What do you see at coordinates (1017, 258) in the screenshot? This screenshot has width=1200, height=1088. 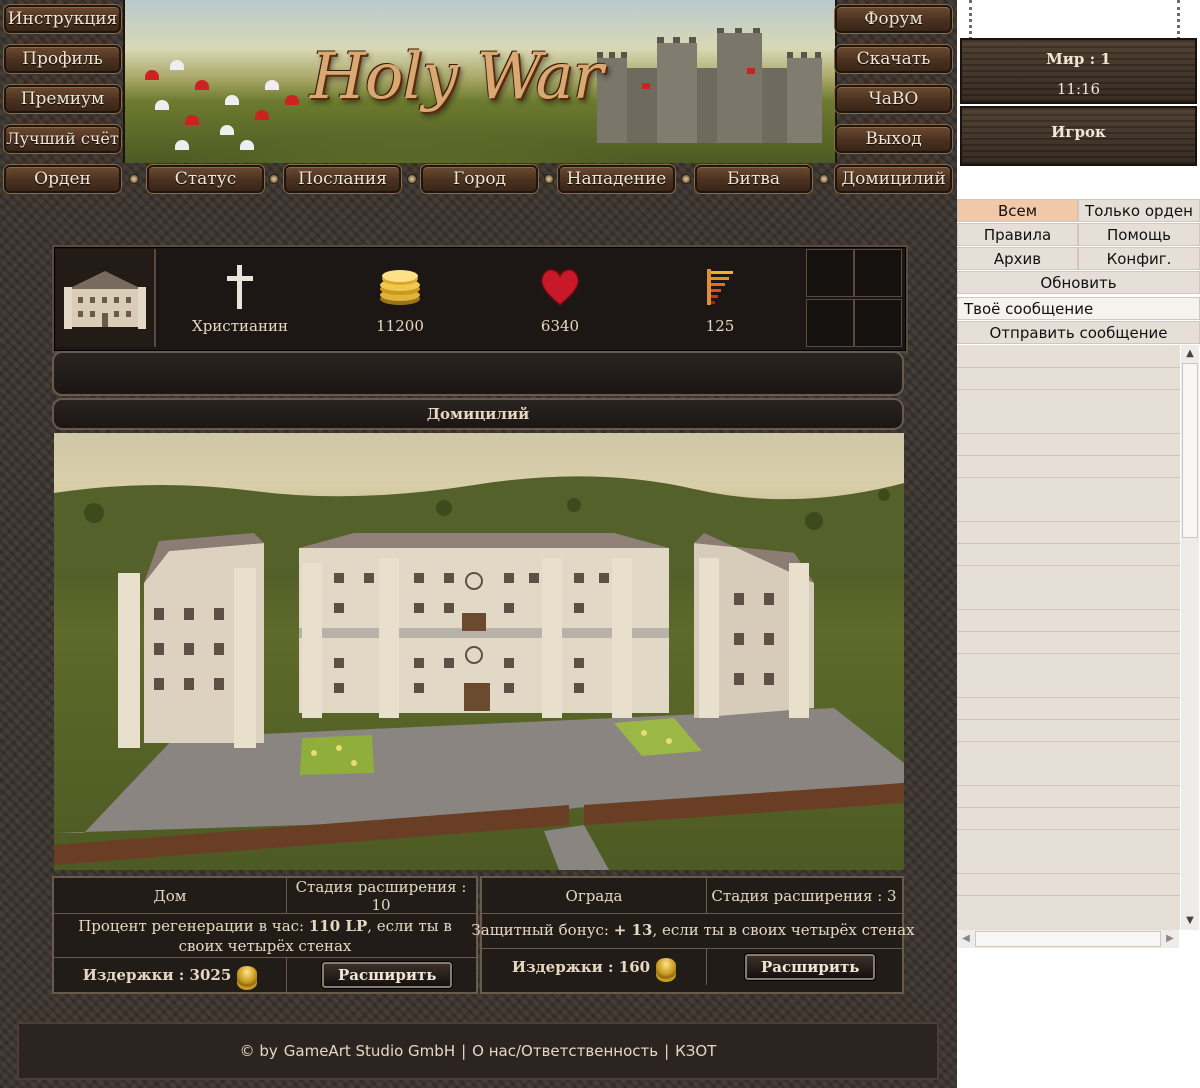 I see `chat-archive-button: Архив` at bounding box center [1017, 258].